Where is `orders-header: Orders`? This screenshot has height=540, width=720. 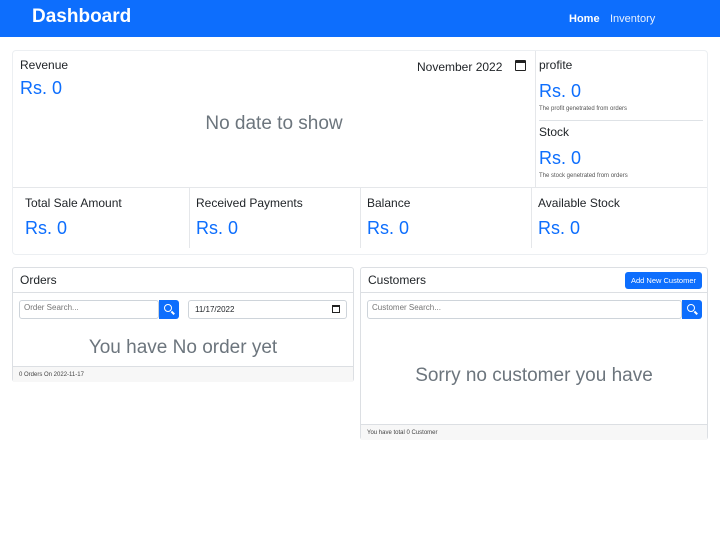
orders-header: Orders is located at coordinates (183, 280).